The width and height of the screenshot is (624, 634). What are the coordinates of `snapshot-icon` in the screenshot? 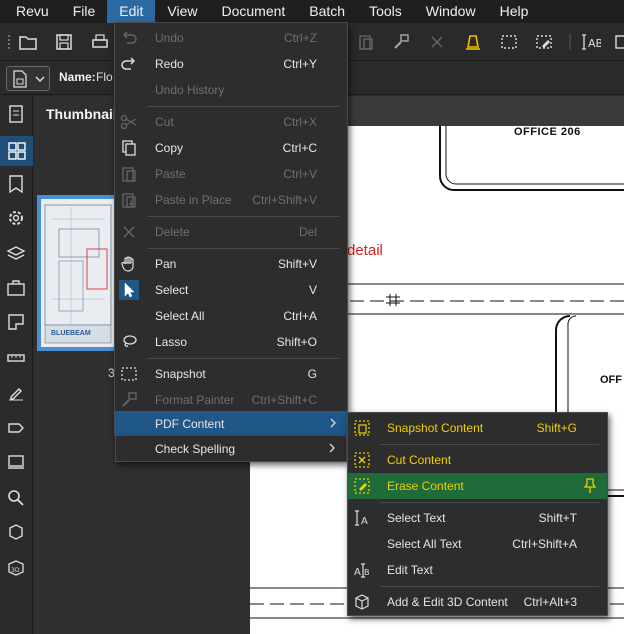 It's located at (129, 374).